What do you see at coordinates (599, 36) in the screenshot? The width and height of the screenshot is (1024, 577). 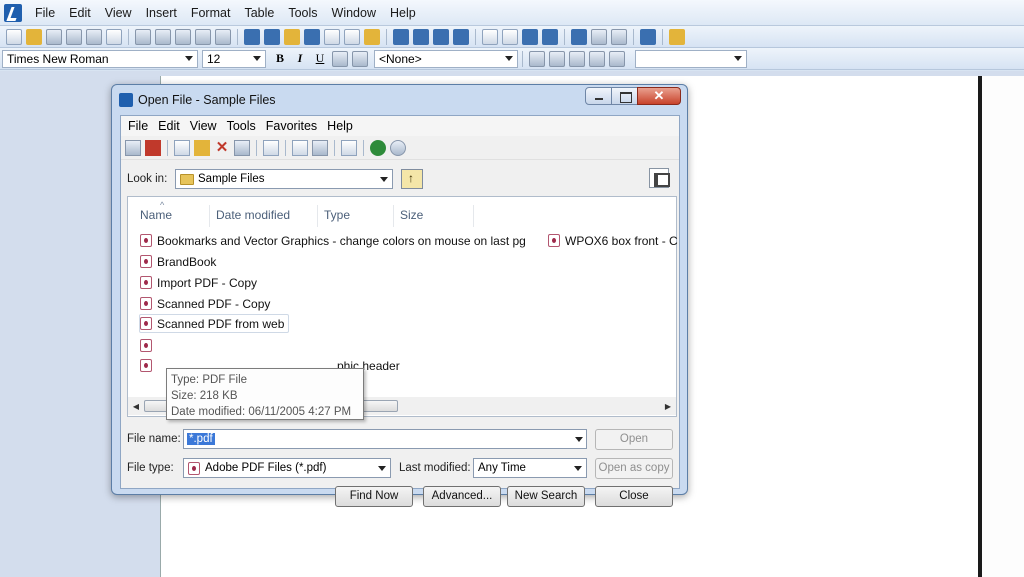 I see `back-arrow-icon` at bounding box center [599, 36].